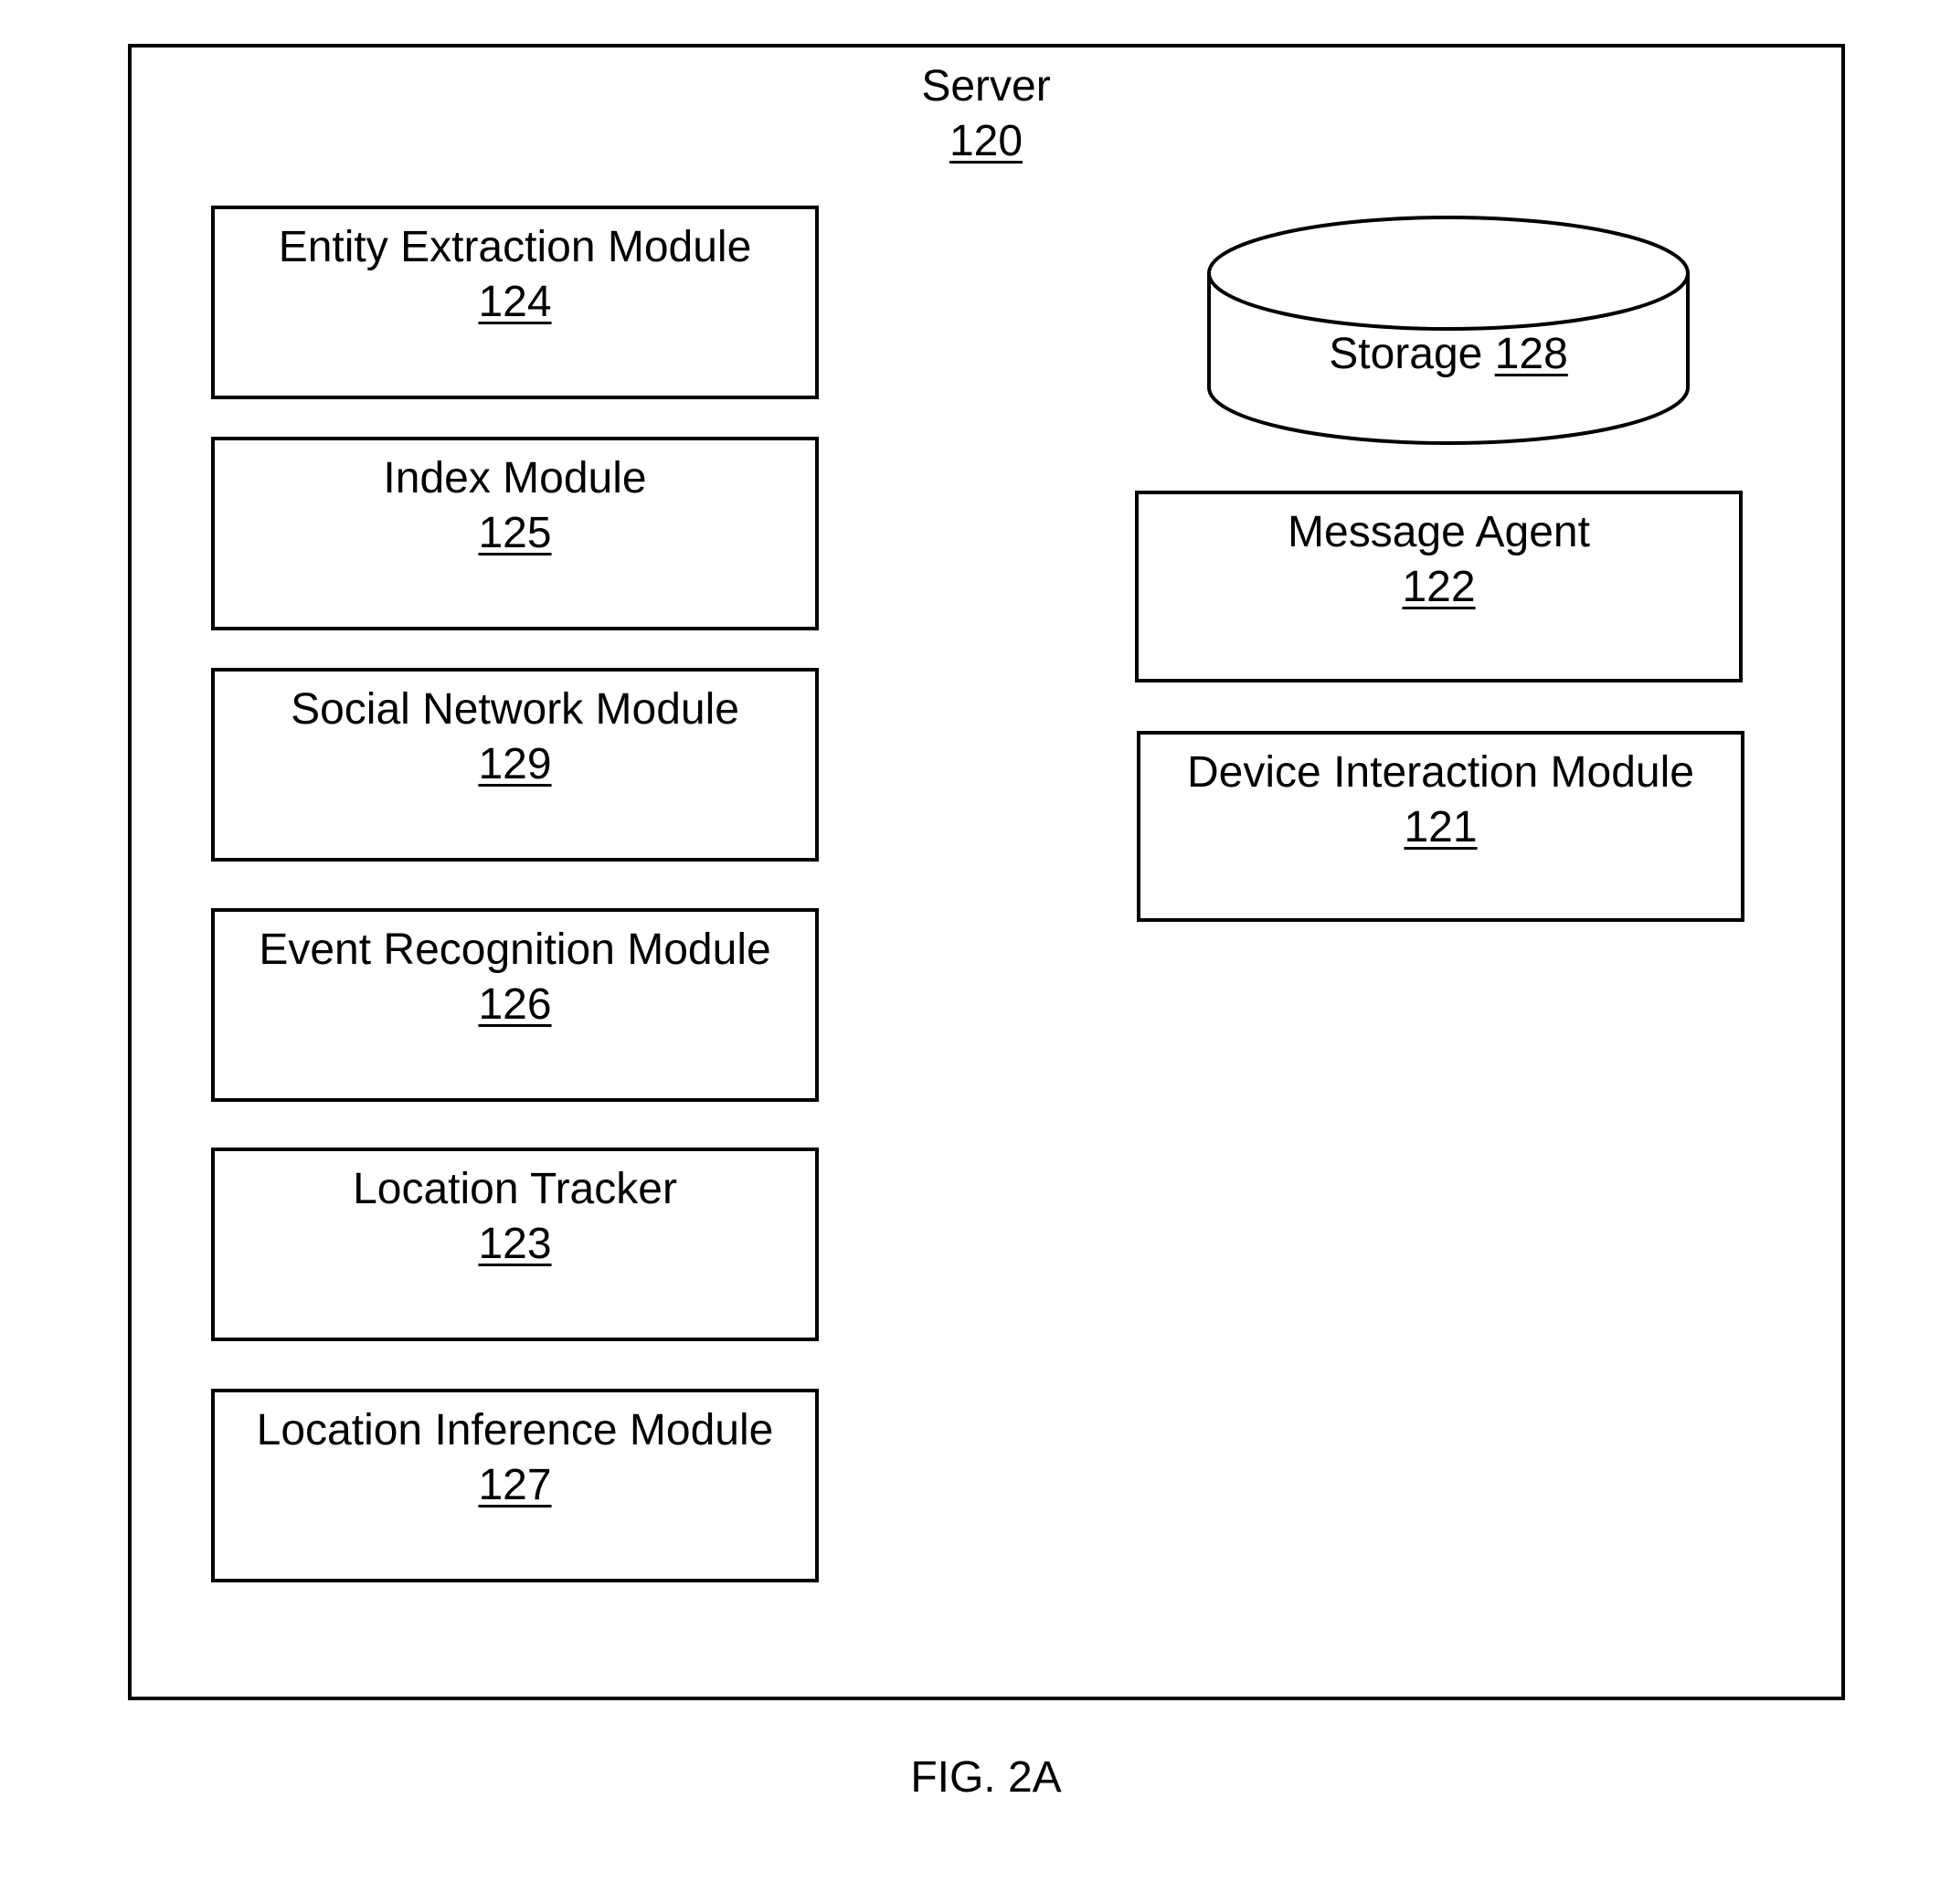 Image resolution: width=1951 pixels, height=1904 pixels. I want to click on module-ref-number: 127, so click(515, 1485).